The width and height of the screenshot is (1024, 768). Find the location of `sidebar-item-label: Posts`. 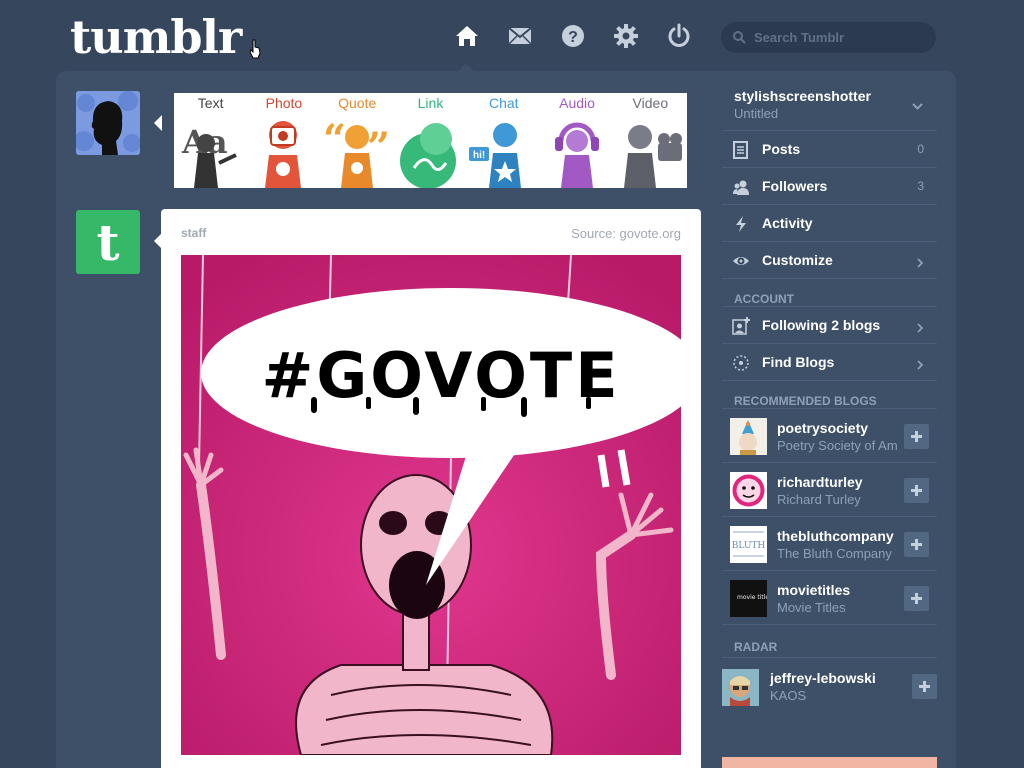

sidebar-item-label: Posts is located at coordinates (781, 149).